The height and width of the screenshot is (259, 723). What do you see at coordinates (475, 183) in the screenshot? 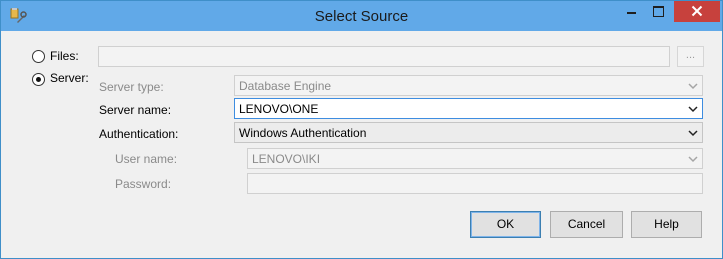
I see `password-input` at bounding box center [475, 183].